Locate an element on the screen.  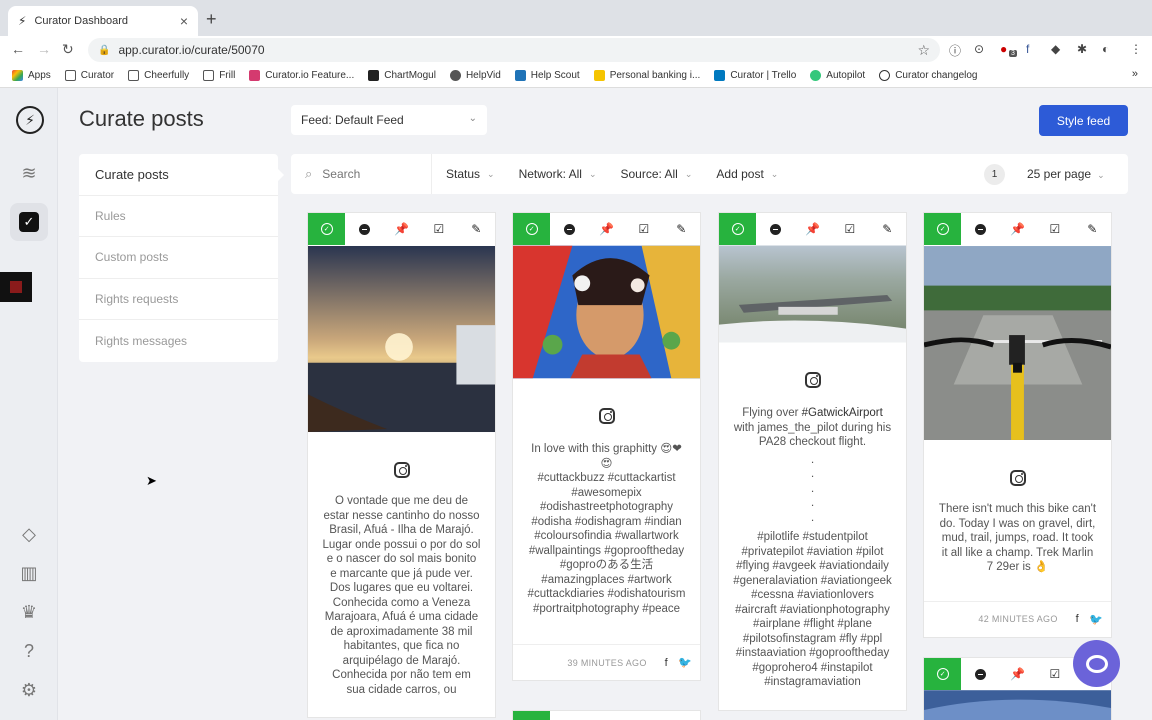
menu-dots-icon: ⋮ is located at coordinates (1136, 49).